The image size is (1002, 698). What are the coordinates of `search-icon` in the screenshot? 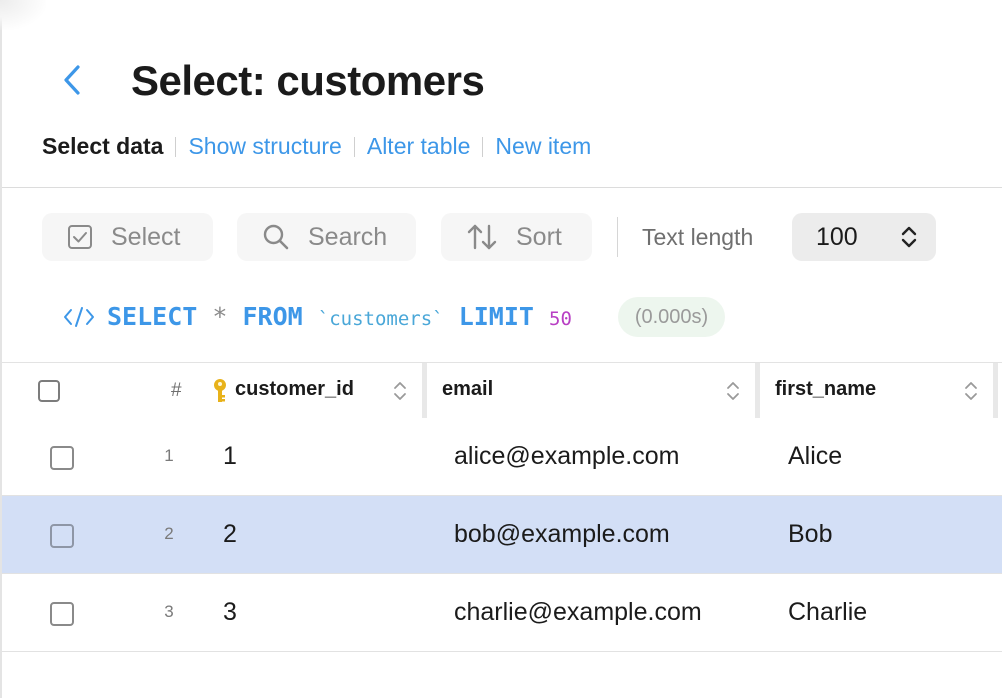 It's located at (276, 237).